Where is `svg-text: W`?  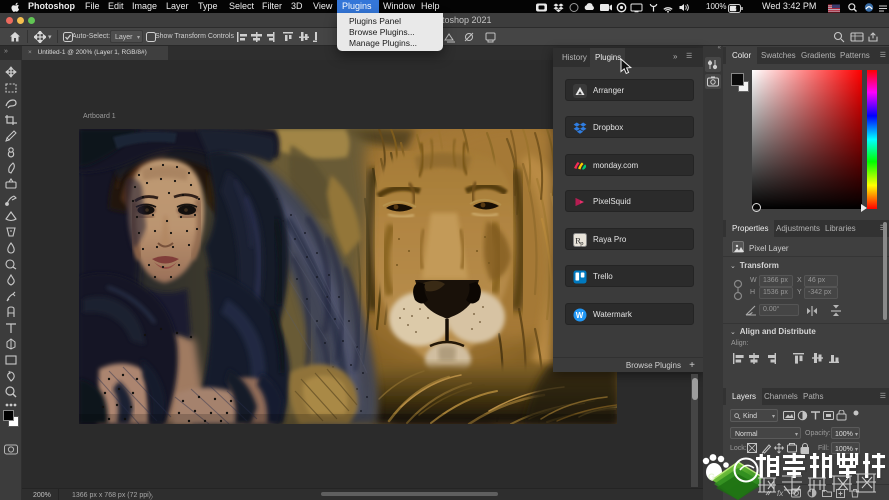 svg-text: W is located at coordinates (580, 315).